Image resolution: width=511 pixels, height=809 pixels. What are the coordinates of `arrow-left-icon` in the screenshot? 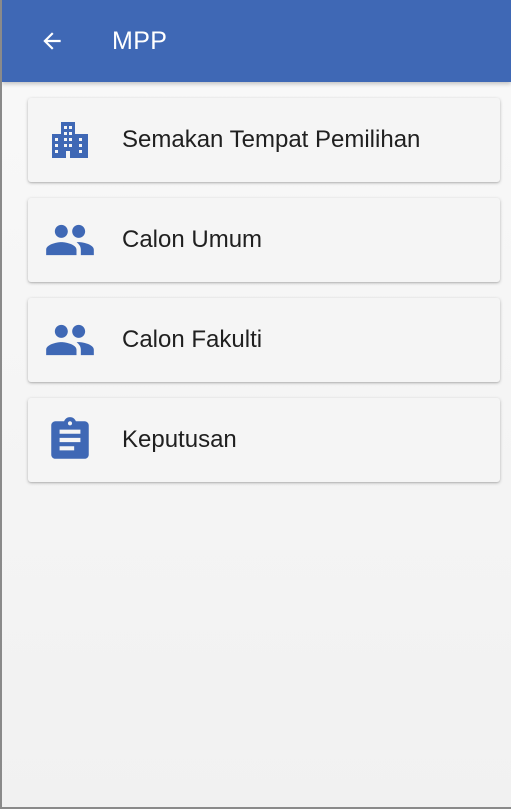 It's located at (52, 41).